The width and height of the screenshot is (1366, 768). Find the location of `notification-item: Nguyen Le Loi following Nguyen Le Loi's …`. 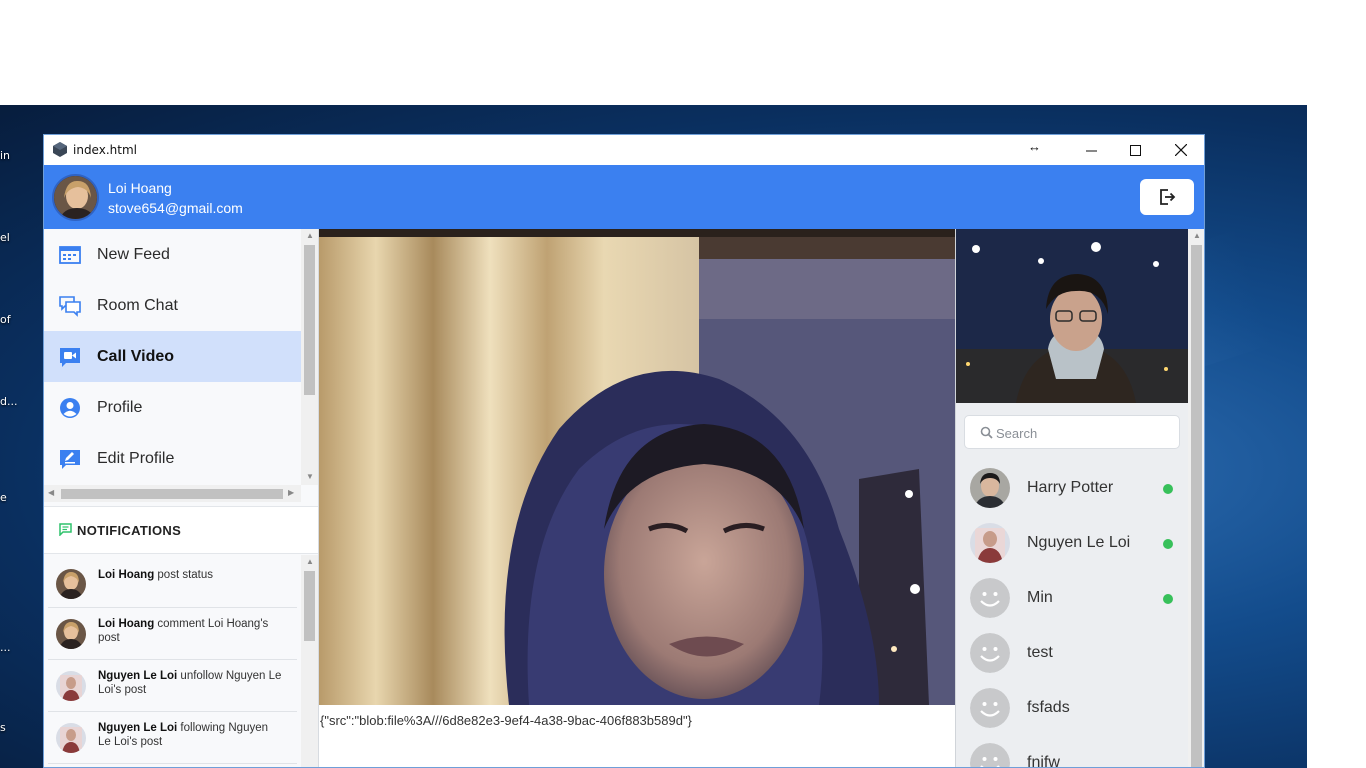

notification-item: Nguyen Le Loi following Nguyen Le Loi's … is located at coordinates (172, 738).